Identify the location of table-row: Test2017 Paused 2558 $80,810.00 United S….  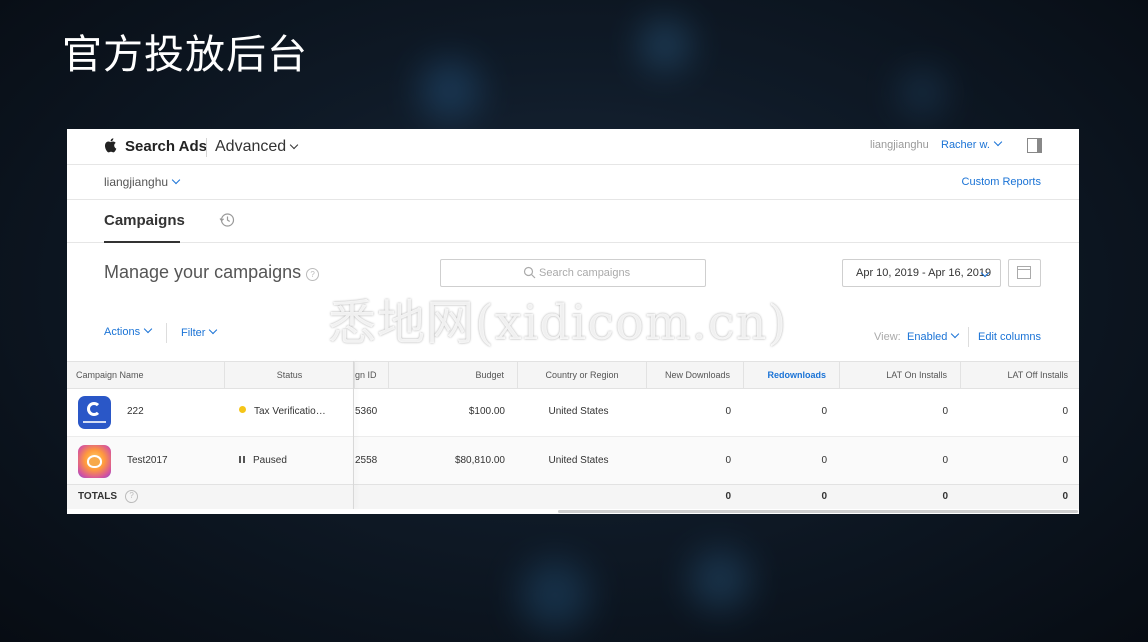
(573, 461).